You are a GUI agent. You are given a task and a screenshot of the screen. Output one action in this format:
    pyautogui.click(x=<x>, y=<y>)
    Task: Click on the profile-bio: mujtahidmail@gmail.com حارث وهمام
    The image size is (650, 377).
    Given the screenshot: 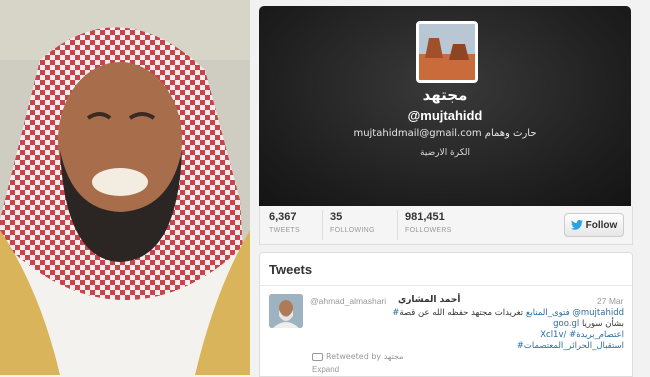 What is the action you would take?
    pyautogui.click(x=445, y=133)
    